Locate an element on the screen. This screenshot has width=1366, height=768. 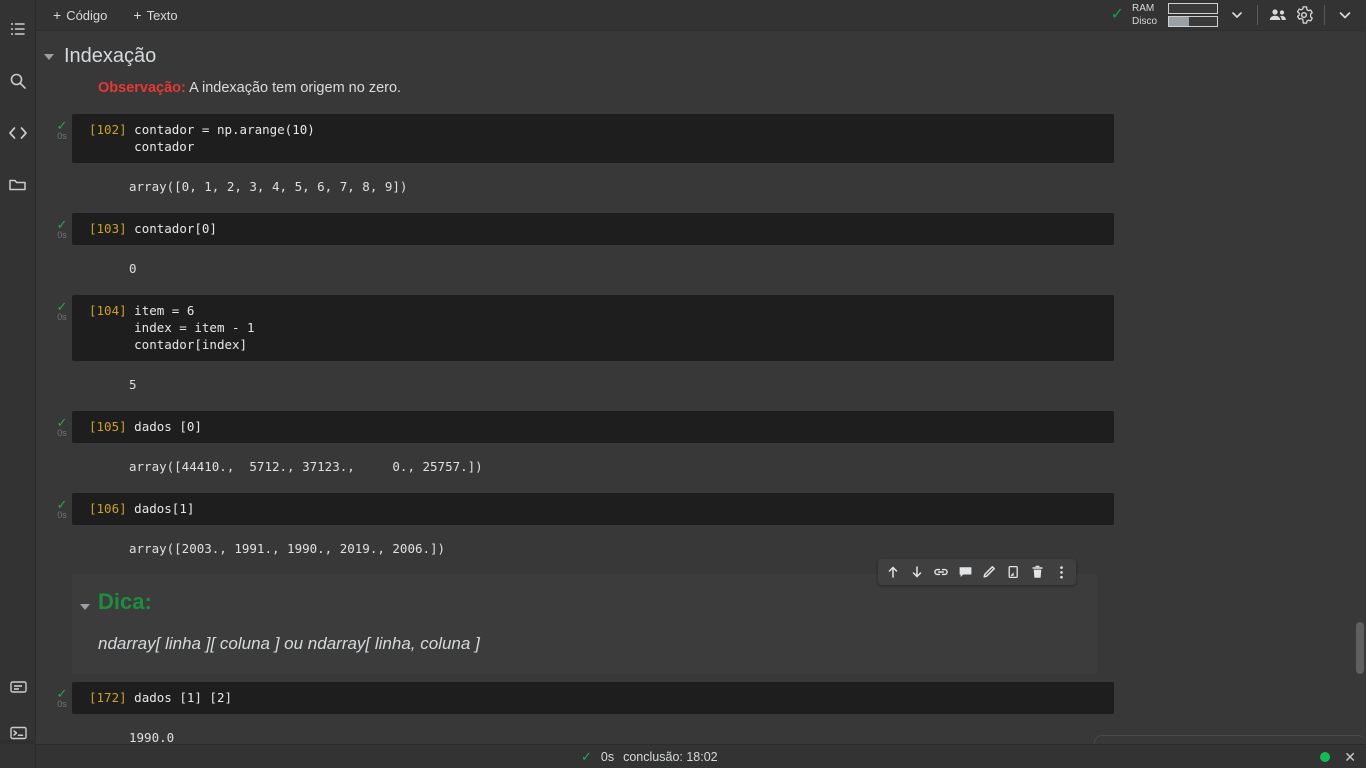
share-people-icon is located at coordinates (1278, 15).